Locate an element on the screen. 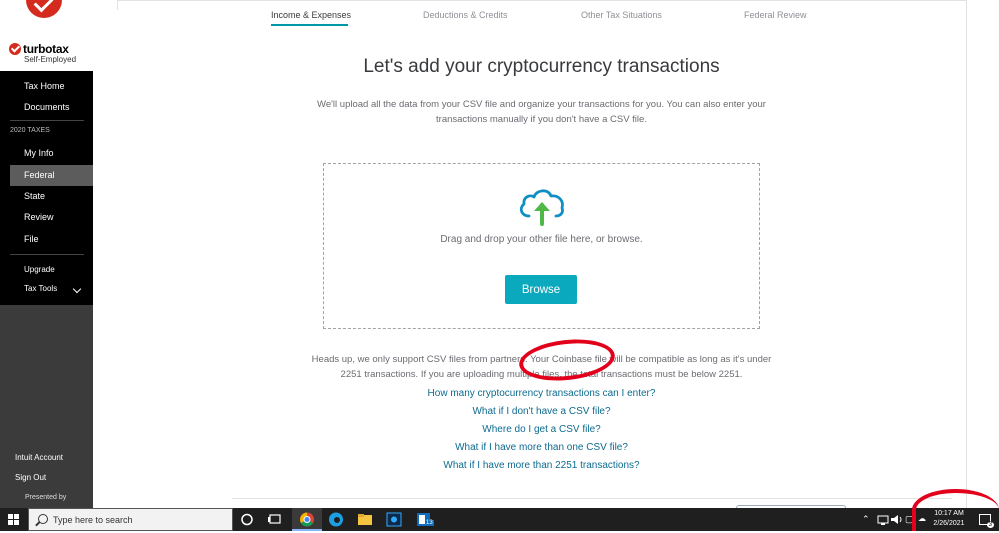 This screenshot has height=533, width=999. brand-name: turbotax is located at coordinates (46, 49).